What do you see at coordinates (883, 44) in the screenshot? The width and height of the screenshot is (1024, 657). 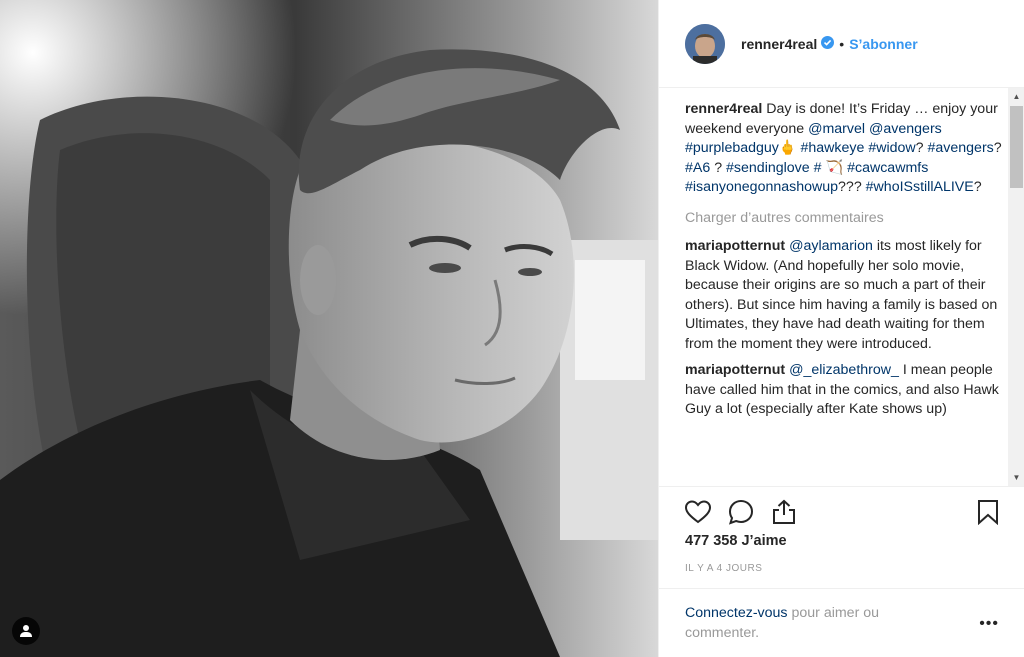 I see `follow-button: S’abonner` at bounding box center [883, 44].